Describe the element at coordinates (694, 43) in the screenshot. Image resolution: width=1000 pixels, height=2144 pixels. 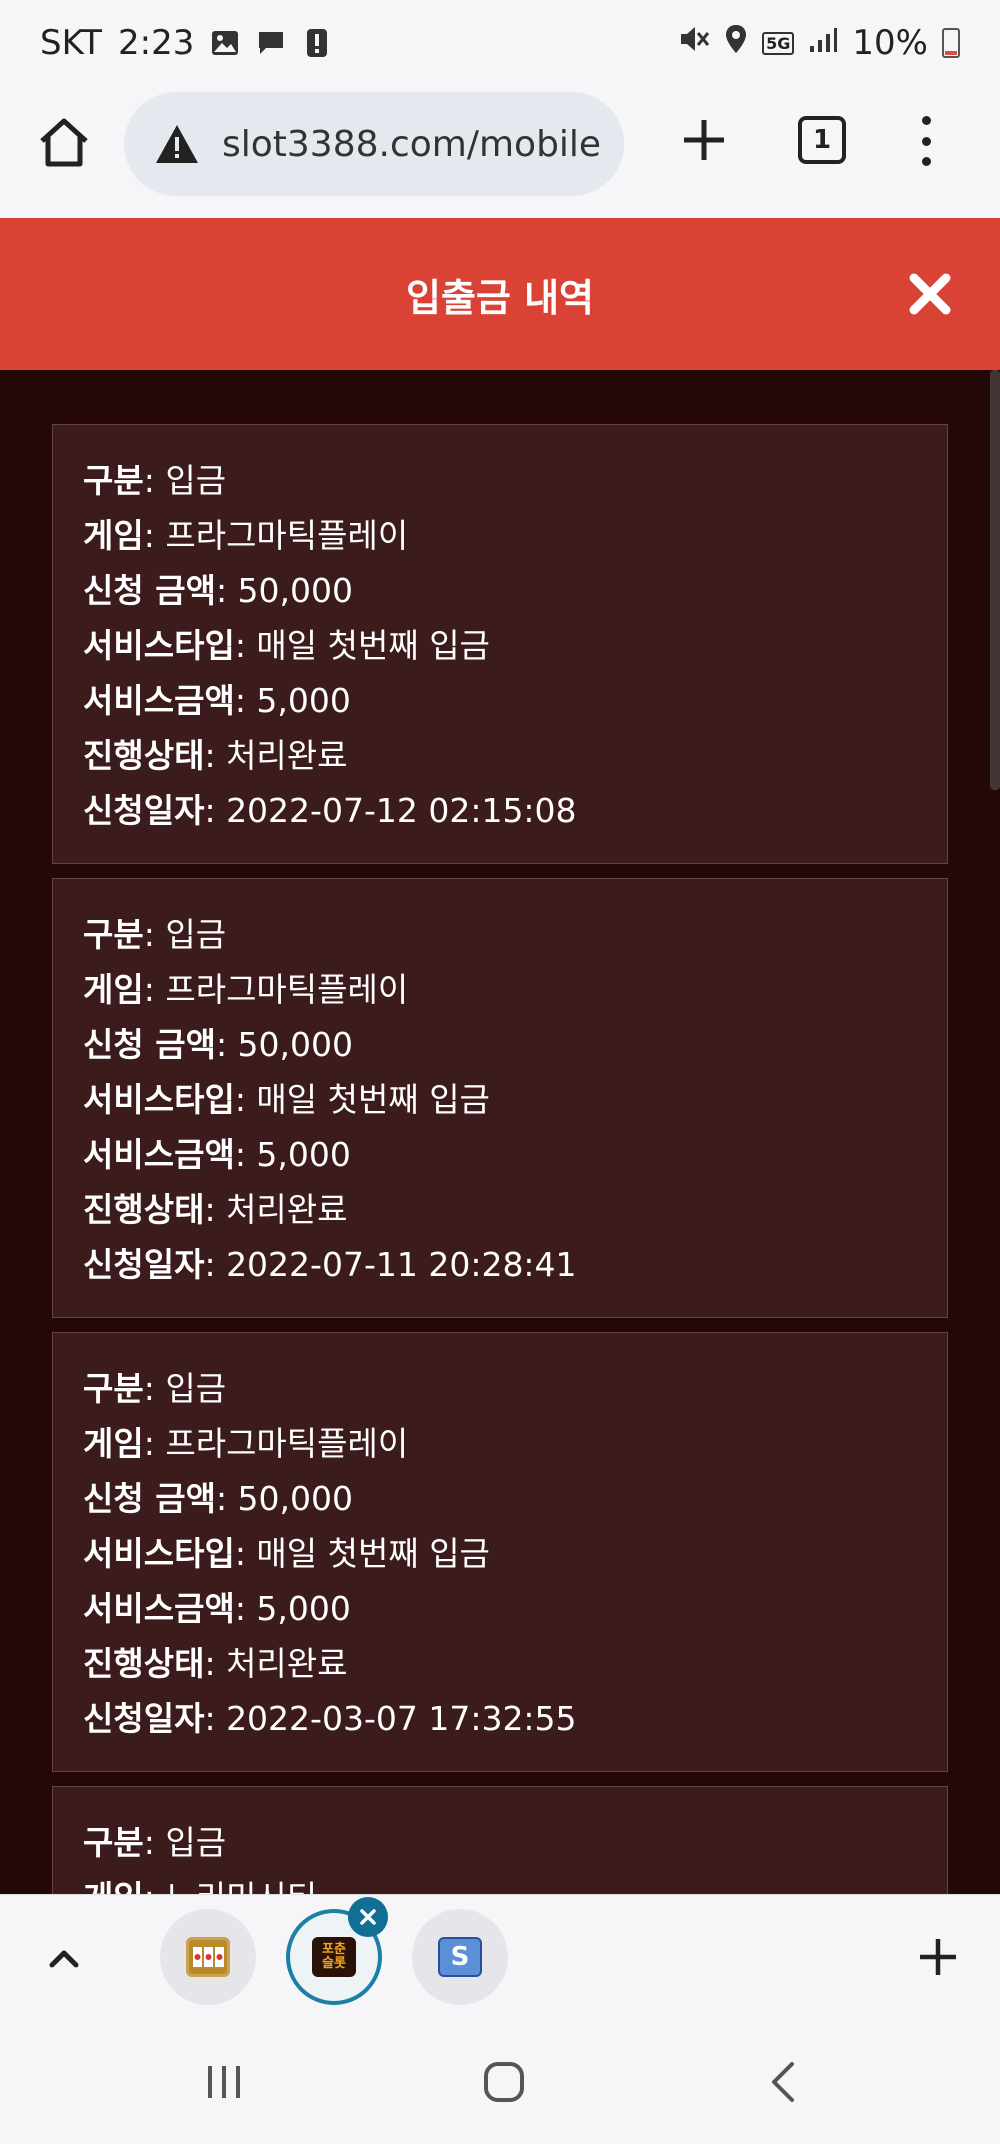
I see `mute-vibrate-icon` at that location.